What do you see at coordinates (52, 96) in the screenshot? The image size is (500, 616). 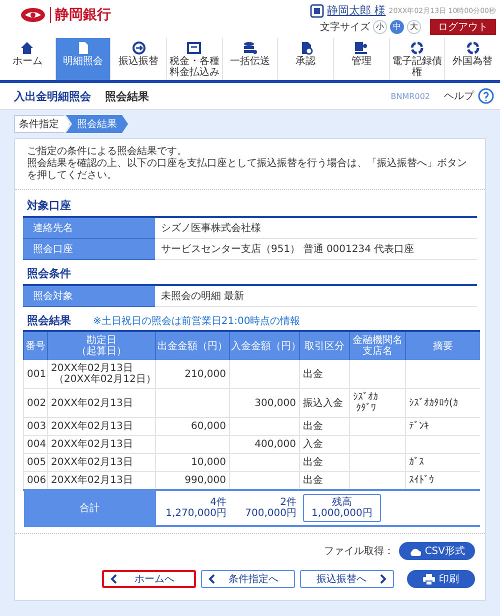 I see `page-title: 入出金明細照会` at bounding box center [52, 96].